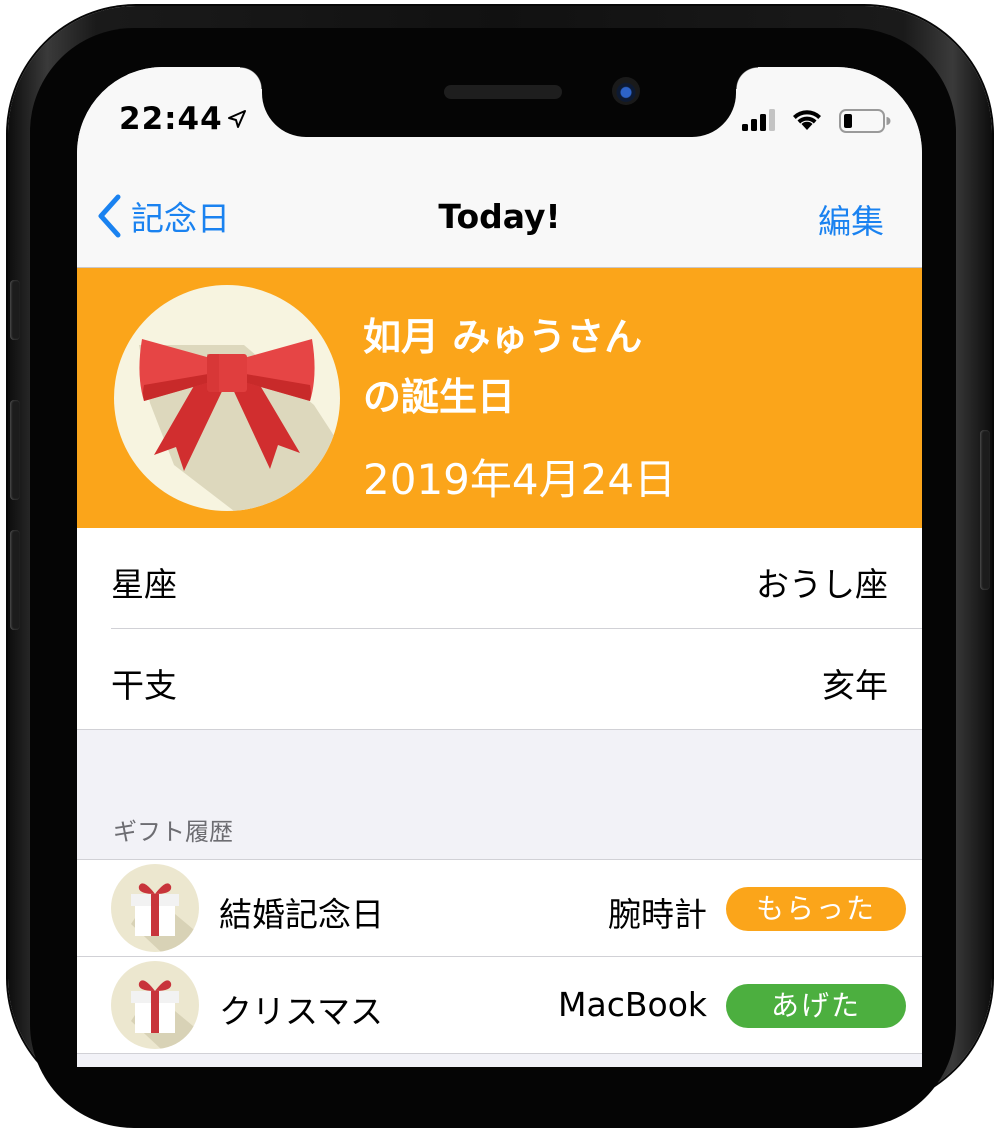 The image size is (1000, 1128). Describe the element at coordinates (499, 908) in the screenshot. I see `list-item: 結婚記念日 腕時計 もらった` at that location.